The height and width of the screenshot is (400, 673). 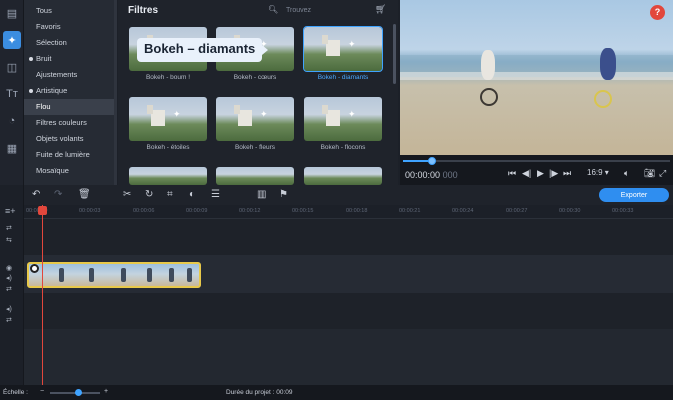 What do you see at coordinates (70, 139) in the screenshot?
I see `category-item: Objets volants` at bounding box center [70, 139].